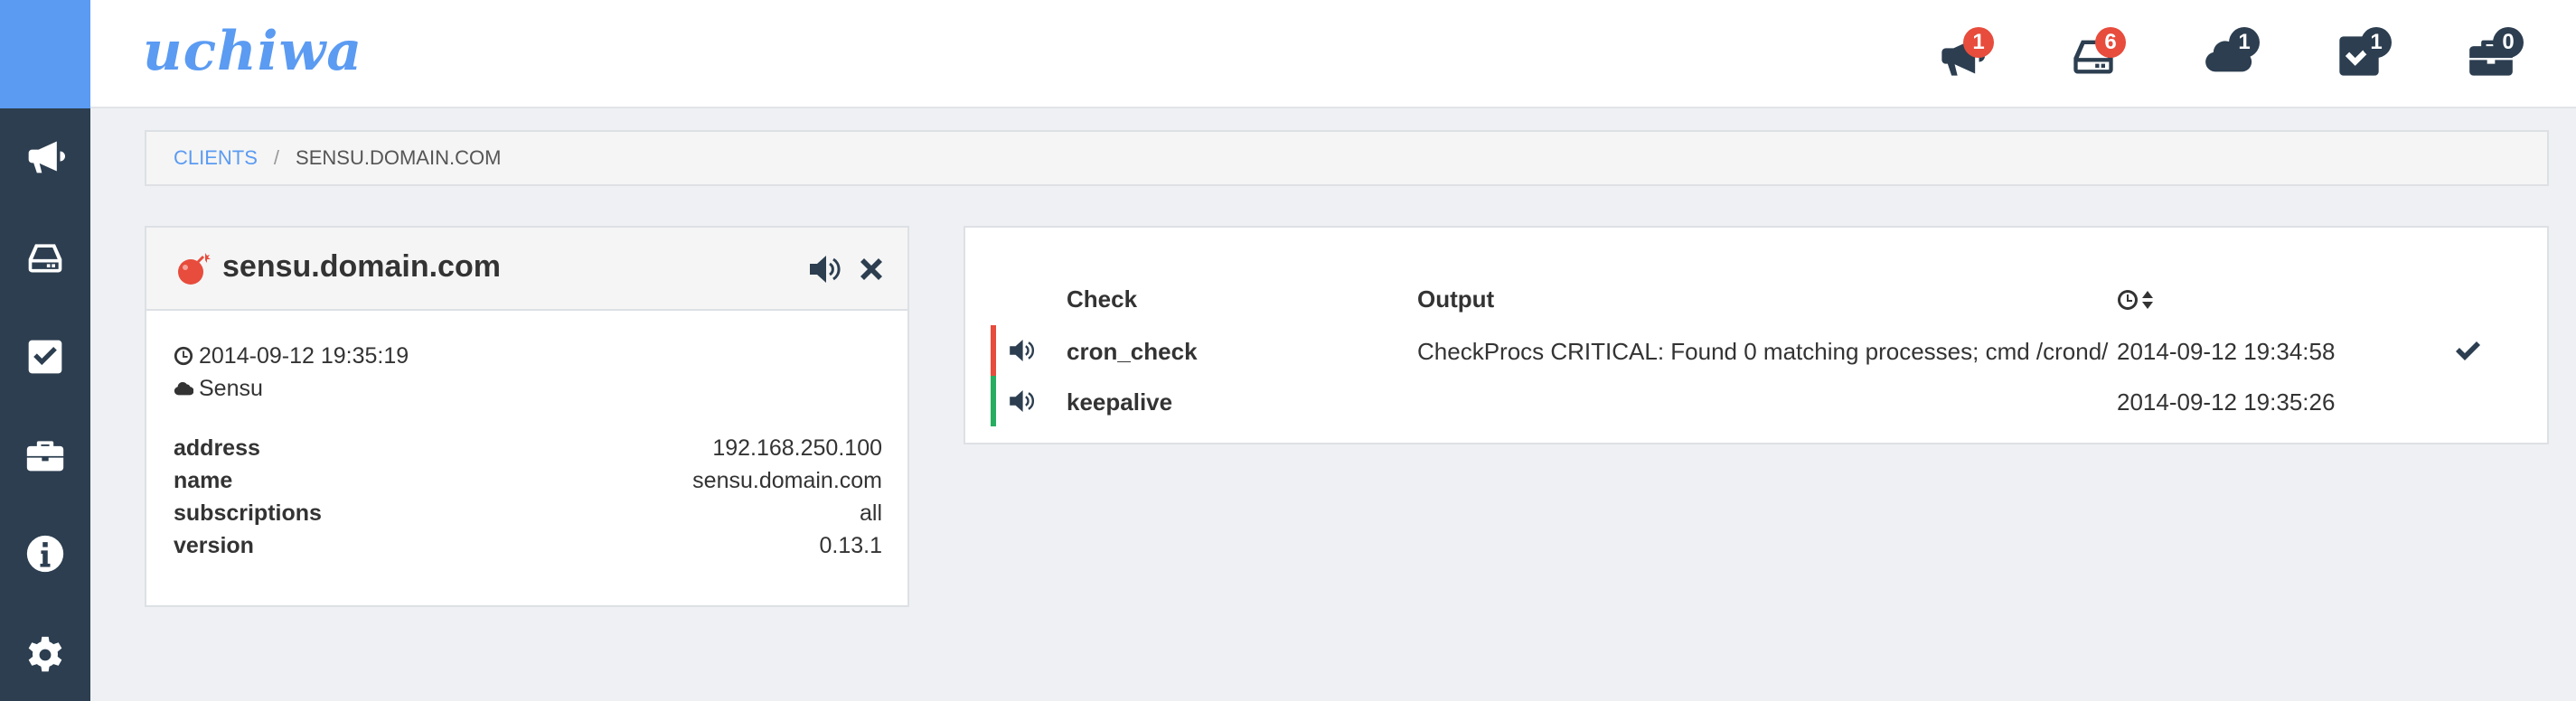 The width and height of the screenshot is (2576, 701). What do you see at coordinates (528, 545) in the screenshot?
I see `attribute-row: version 0.13.1` at bounding box center [528, 545].